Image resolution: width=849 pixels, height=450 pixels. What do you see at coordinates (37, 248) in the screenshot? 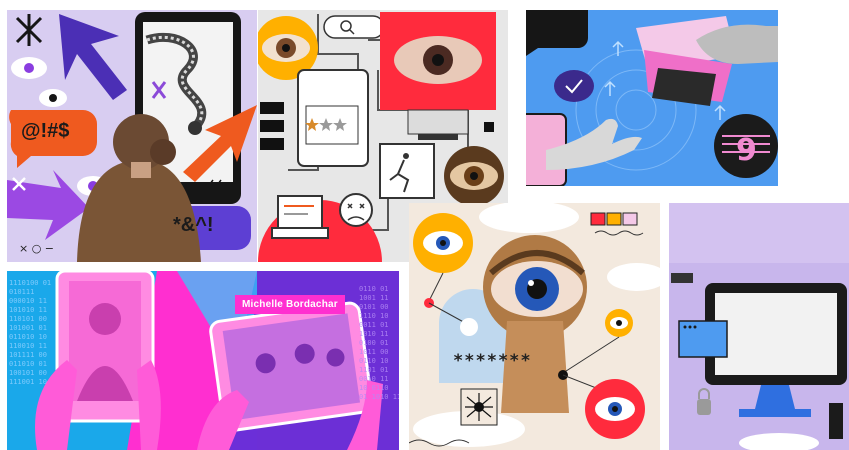
I see `window-controls: × ○ −` at bounding box center [37, 248].